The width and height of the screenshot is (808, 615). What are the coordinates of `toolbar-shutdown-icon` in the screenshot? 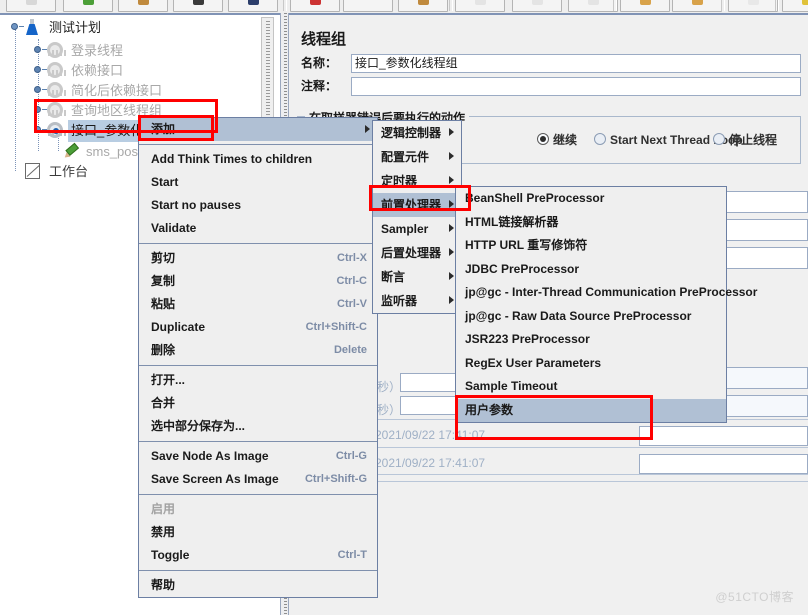 It's located at (805, 2).